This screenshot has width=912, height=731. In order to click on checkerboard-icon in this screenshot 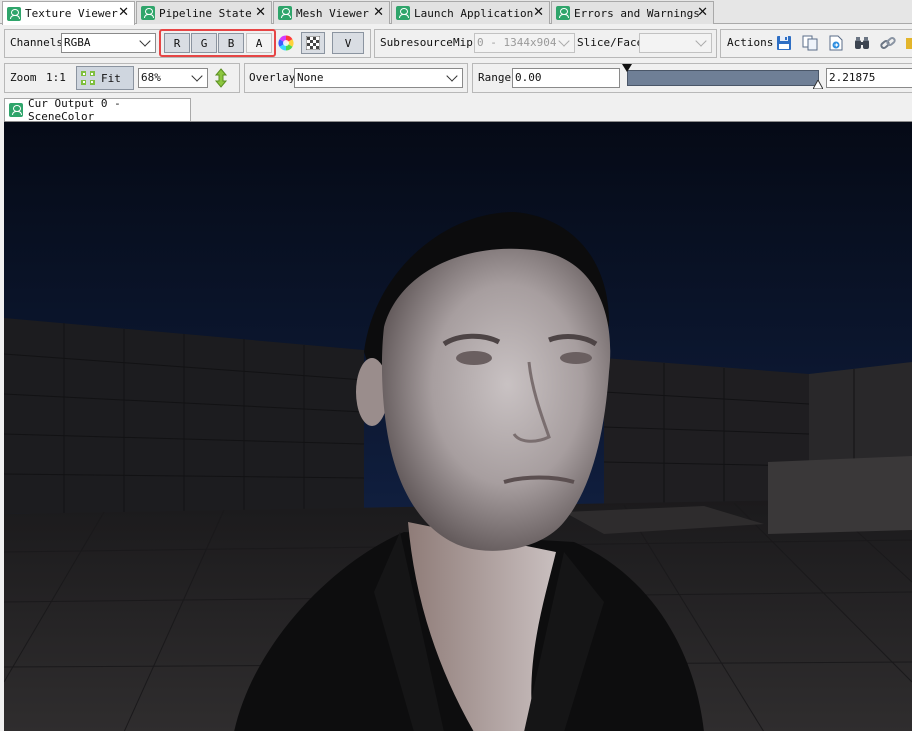, I will do `click(313, 43)`.